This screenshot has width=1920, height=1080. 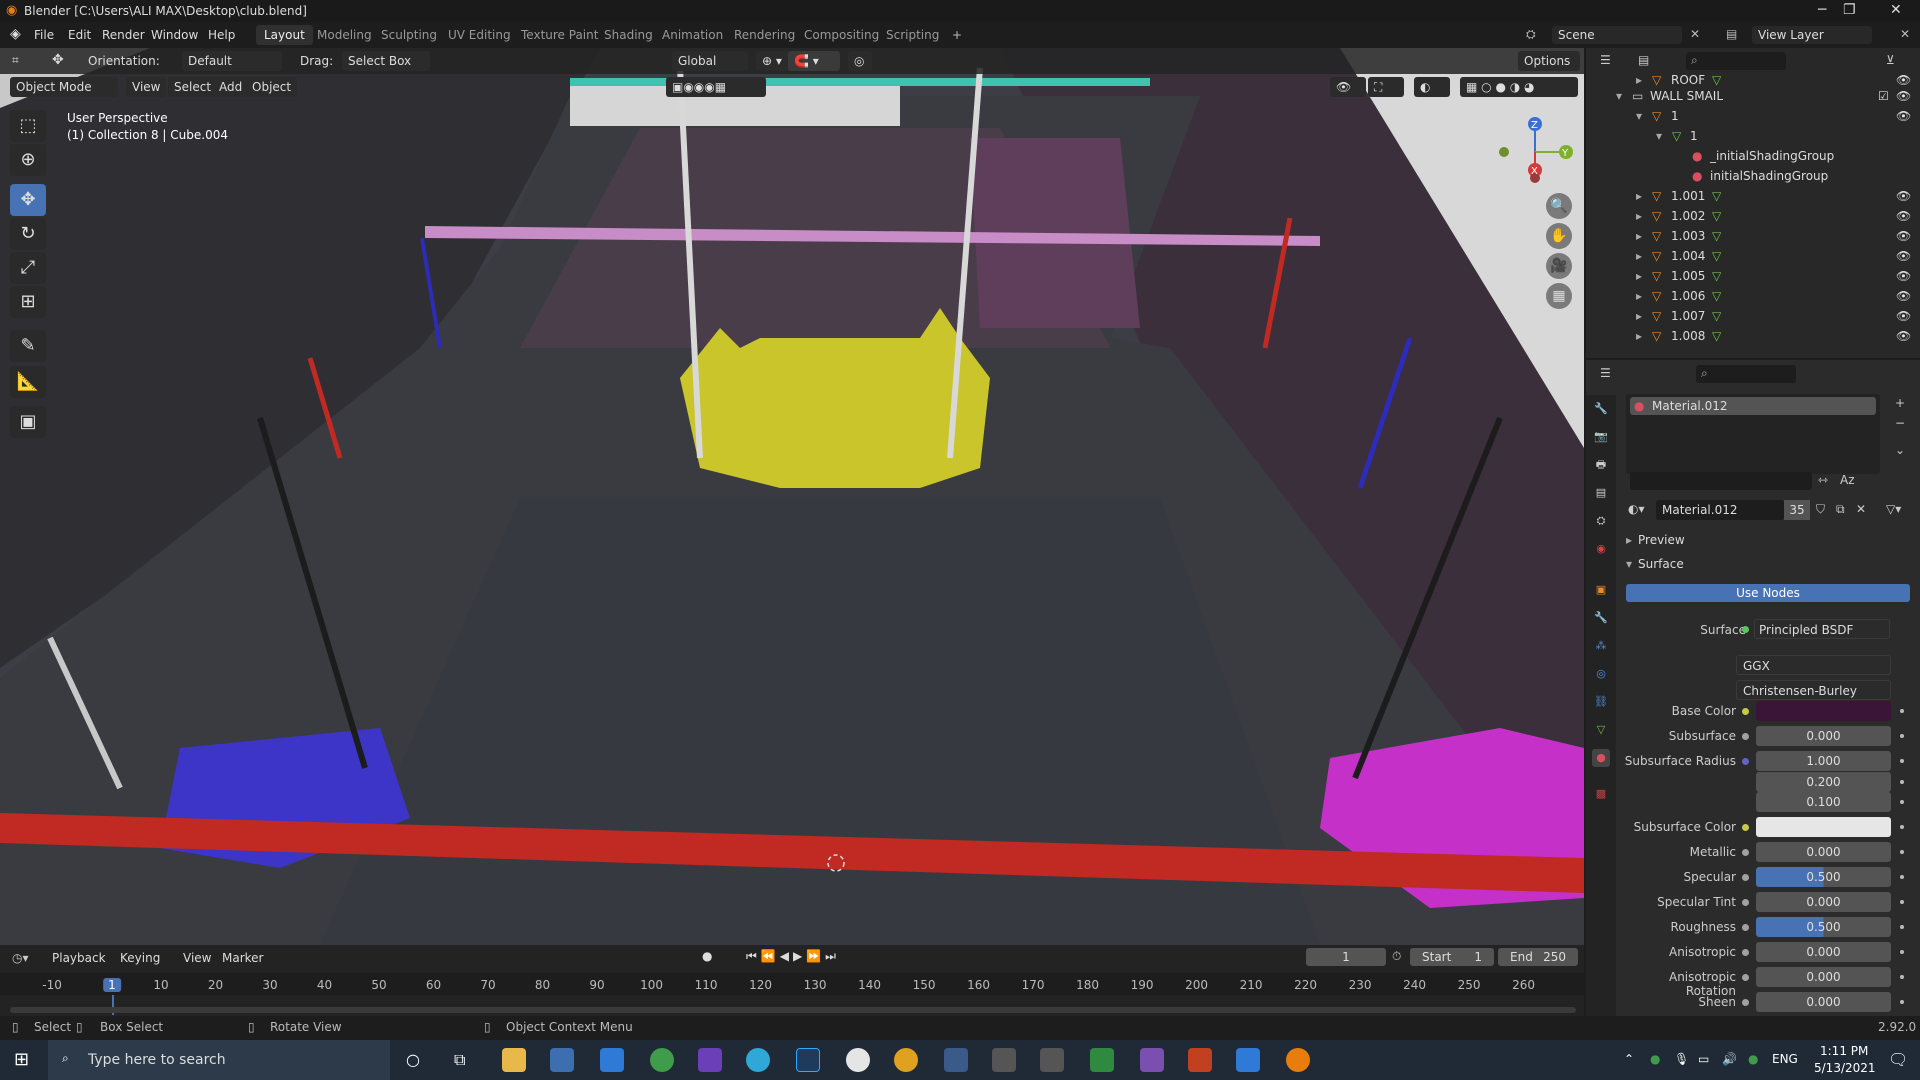 I want to click on tab-animation: Animation, so click(x=692, y=35).